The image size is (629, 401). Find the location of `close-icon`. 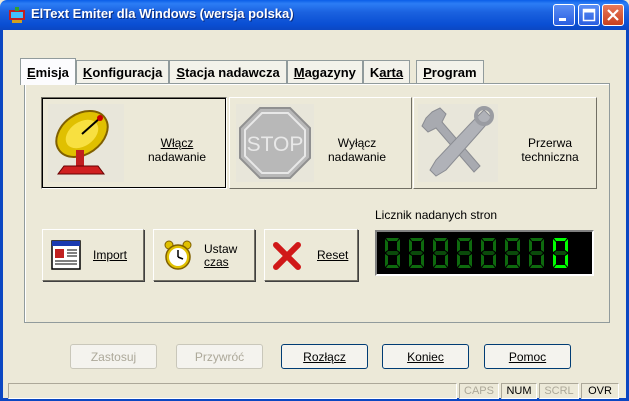

close-icon is located at coordinates (613, 15).